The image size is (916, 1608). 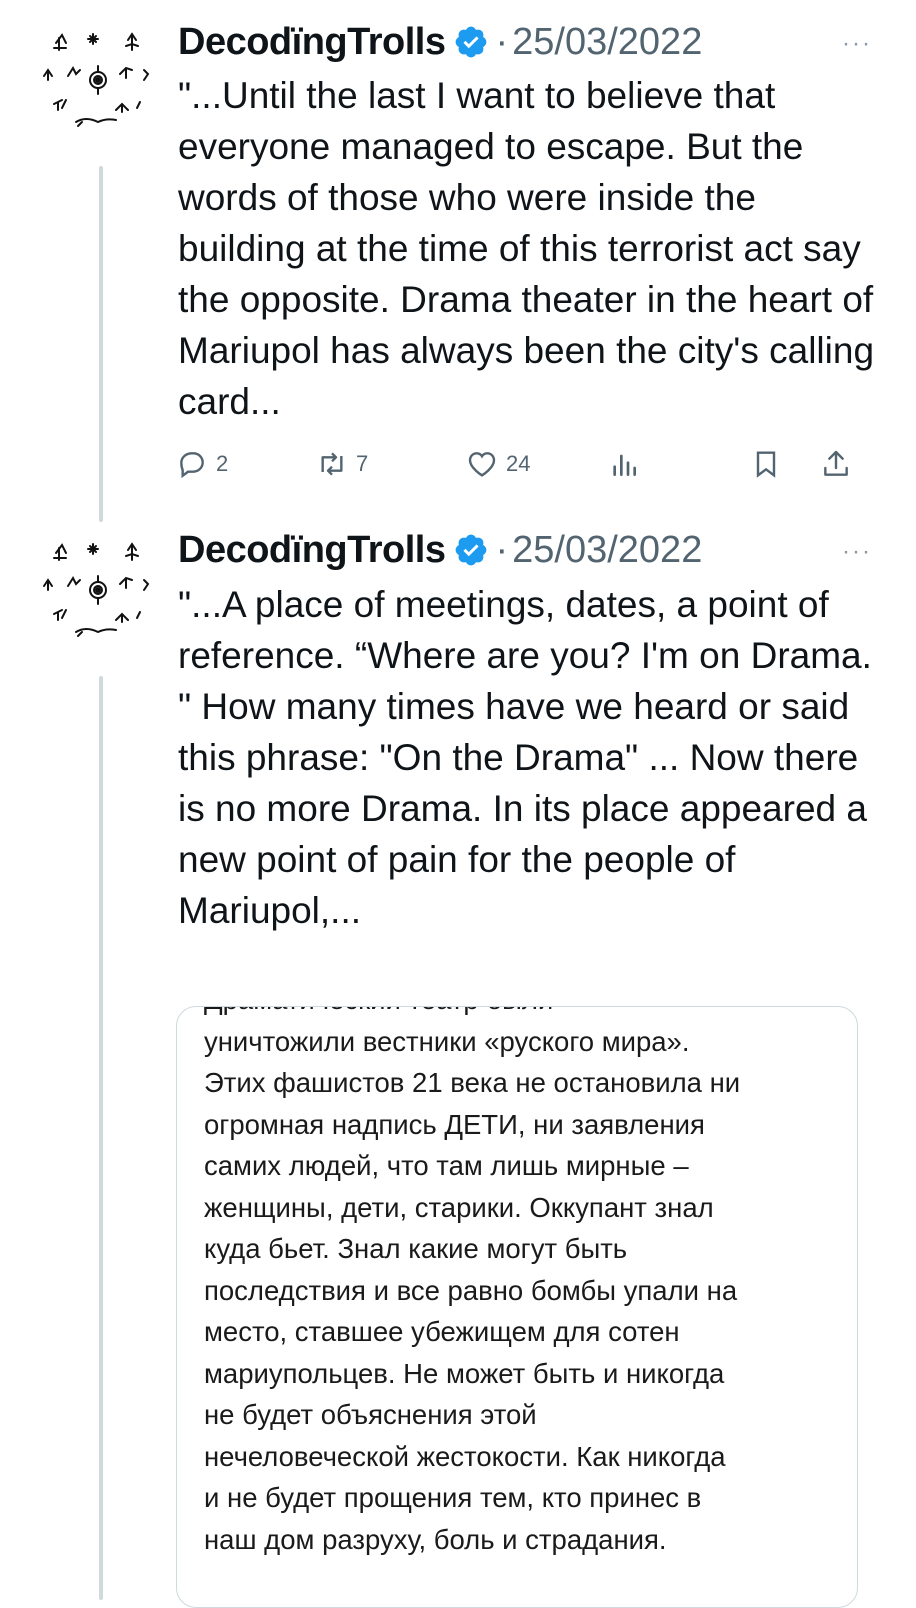 I want to click on embedded-text-line: огромная надпись ДЕТИ, ни заявления, so click(x=454, y=1124).